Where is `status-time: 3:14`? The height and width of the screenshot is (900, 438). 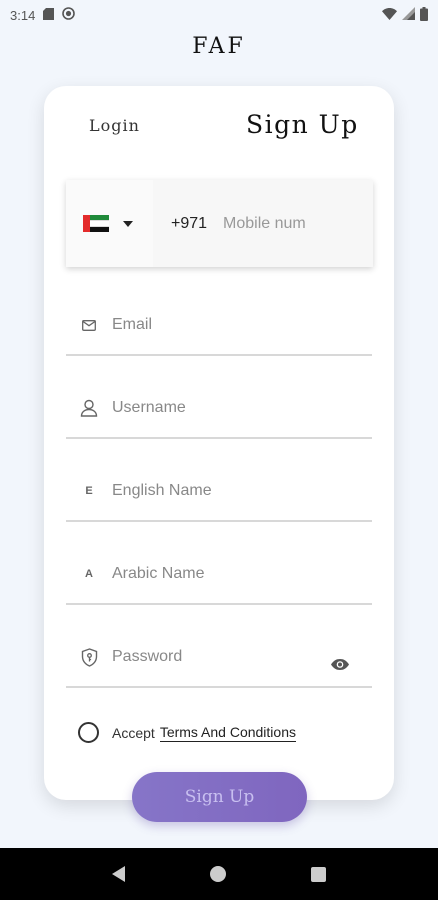 status-time: 3:14 is located at coordinates (23, 15).